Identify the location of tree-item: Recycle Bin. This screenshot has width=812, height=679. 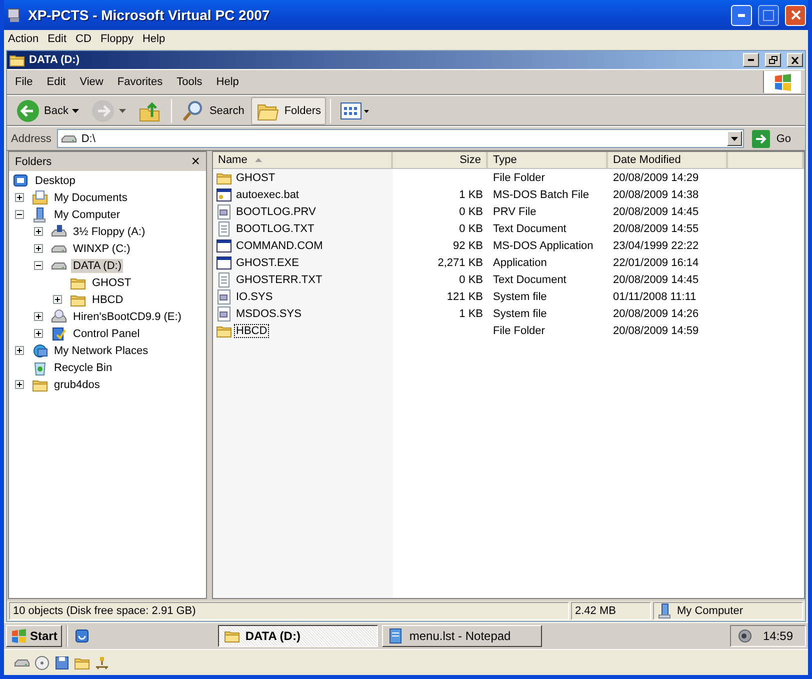
(83, 367).